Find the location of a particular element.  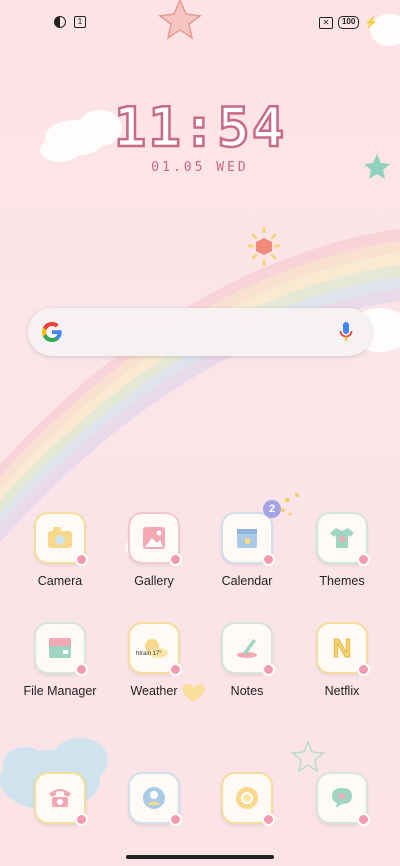

app-label: Gallery is located at coordinates (154, 581).